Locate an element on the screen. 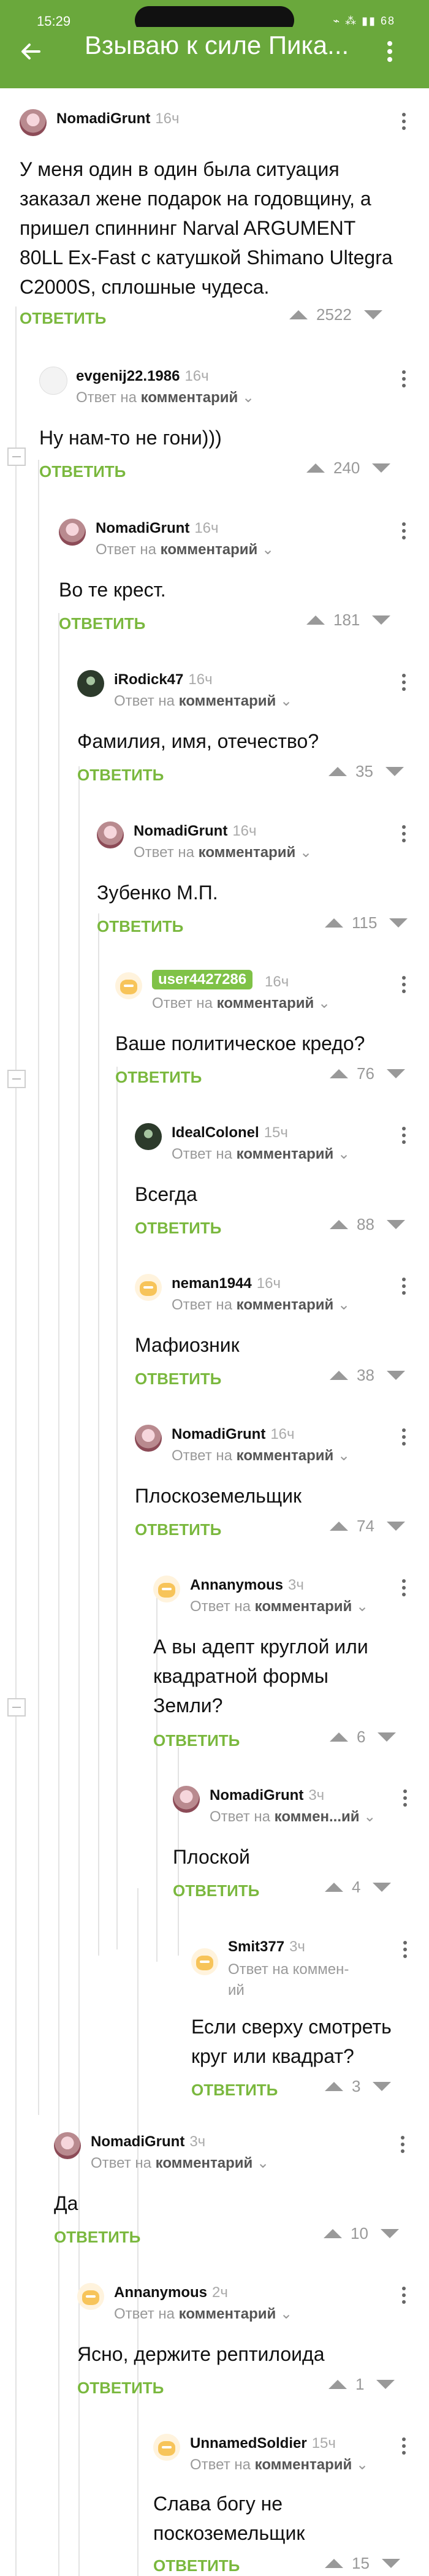  comment-username: IdealColonel 15ч is located at coordinates (230, 1132).